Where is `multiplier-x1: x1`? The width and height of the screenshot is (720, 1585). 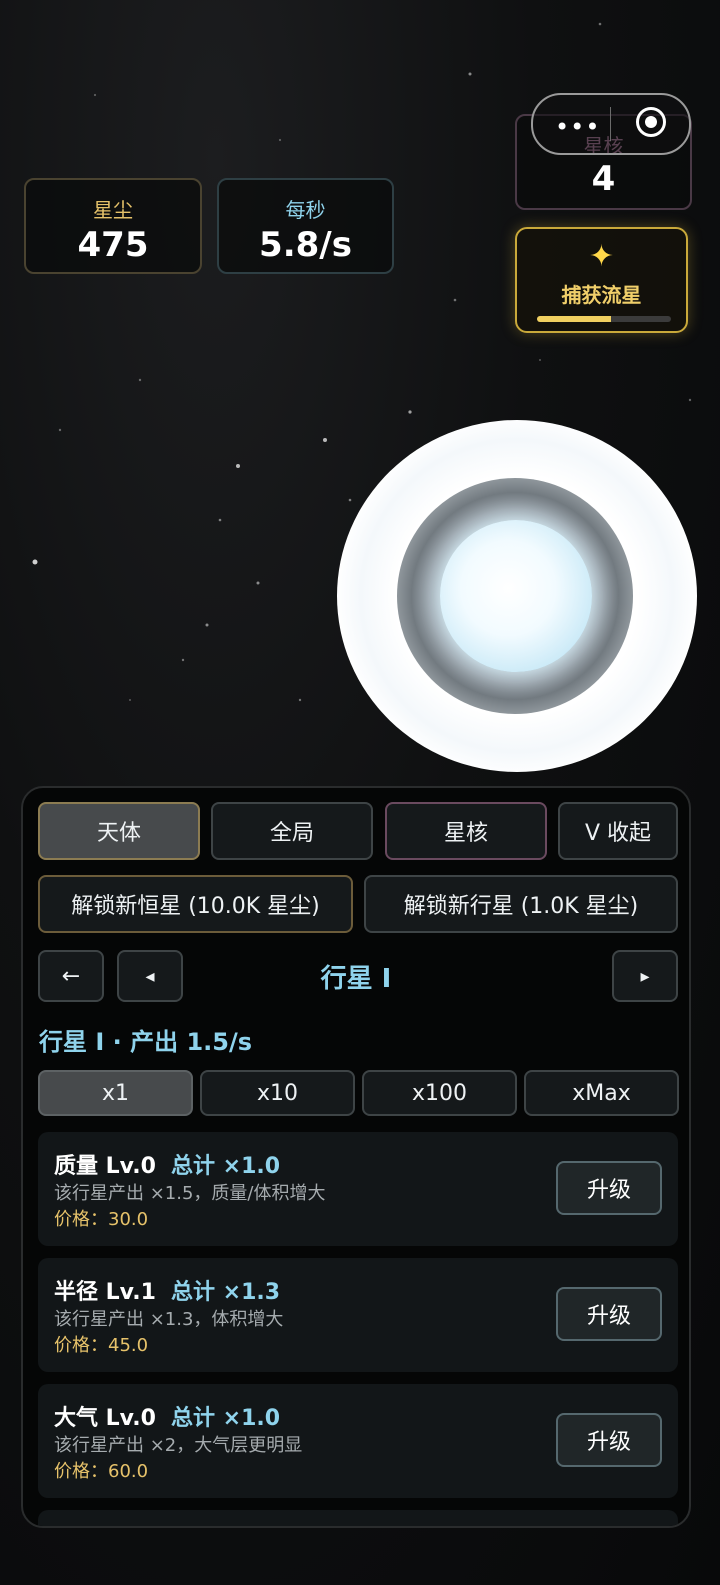 multiplier-x1: x1 is located at coordinates (115, 1093).